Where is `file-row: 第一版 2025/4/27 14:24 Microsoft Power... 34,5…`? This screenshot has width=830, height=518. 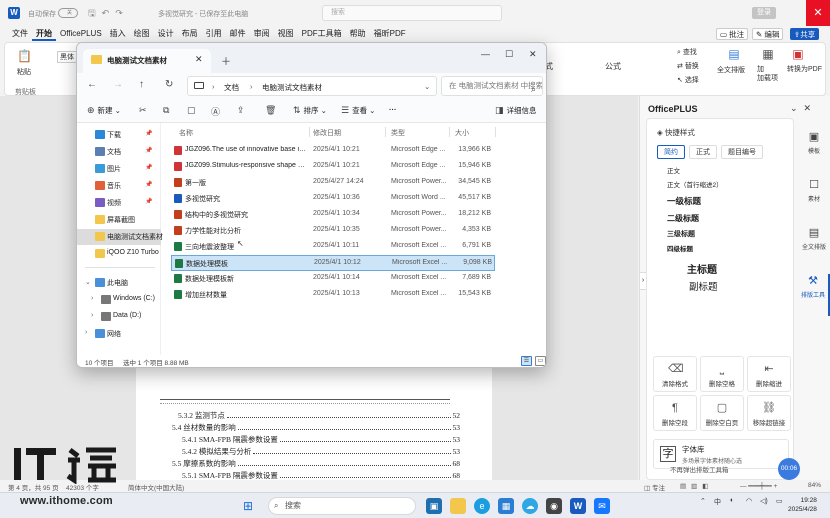 file-row: 第一版 2025/4/27 14:24 Microsoft Power... 34,5… is located at coordinates (333, 183).